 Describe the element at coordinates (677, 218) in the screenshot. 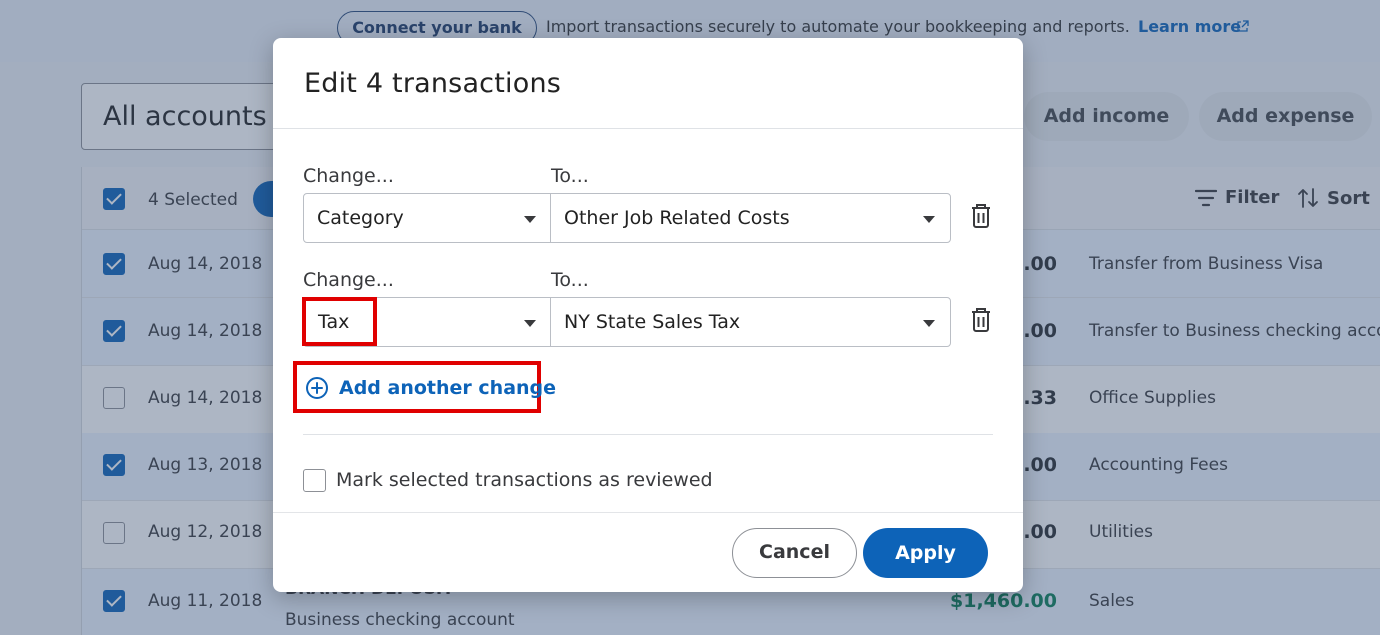

I see `change-value-text: Other Job Related Costs` at that location.